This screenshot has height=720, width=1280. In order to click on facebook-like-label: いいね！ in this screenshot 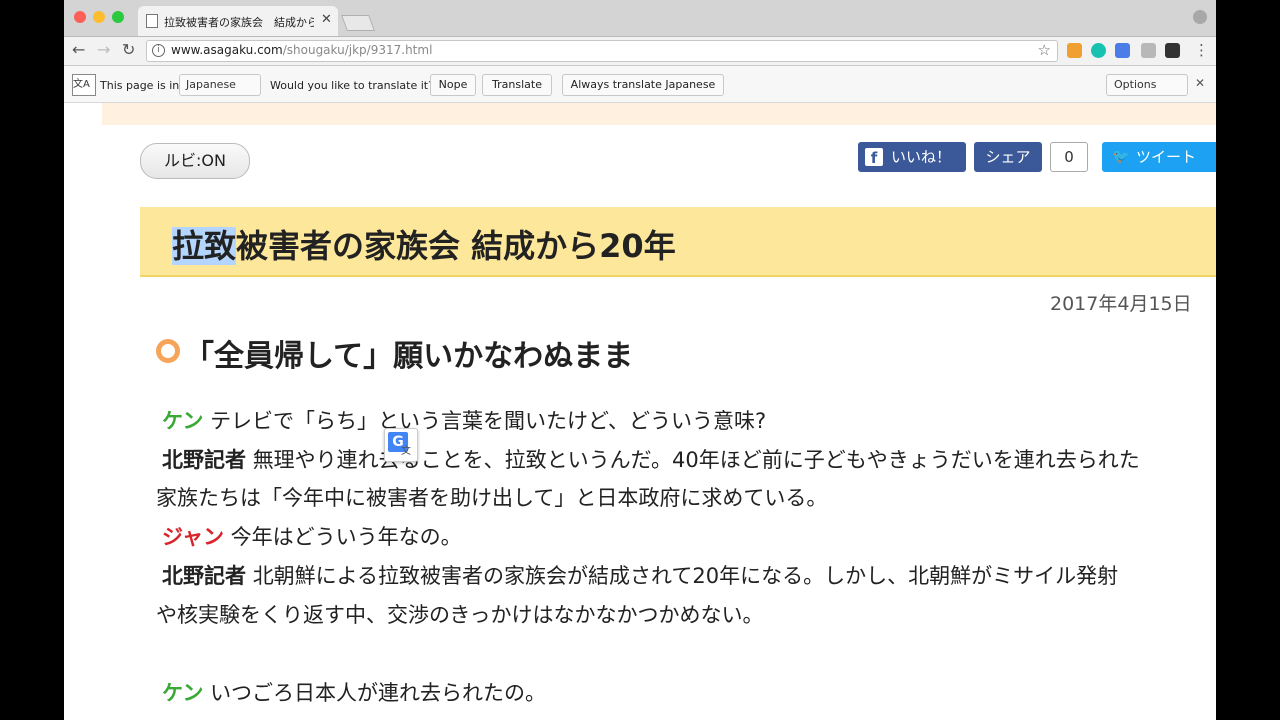, I will do `click(921, 157)`.